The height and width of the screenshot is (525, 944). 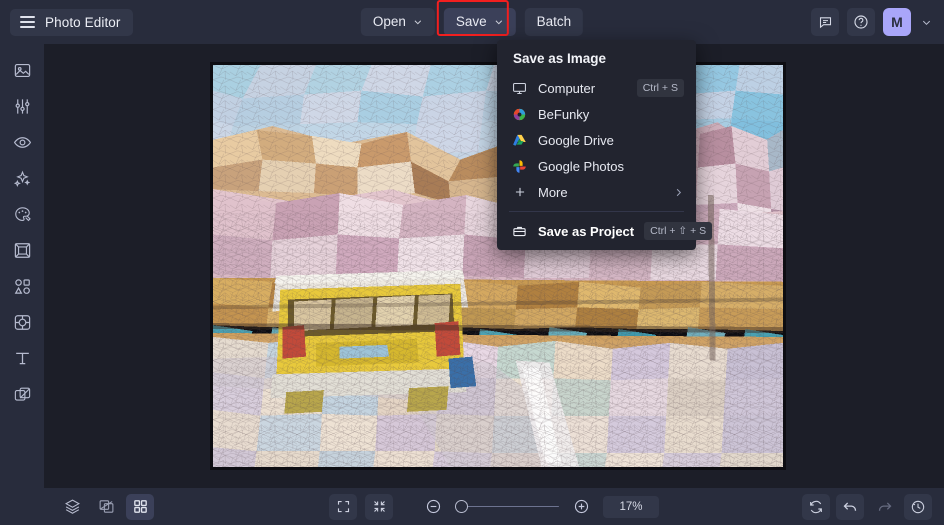 I want to click on save-to-computer-item: Computer Ctrl + S, so click(x=596, y=88).